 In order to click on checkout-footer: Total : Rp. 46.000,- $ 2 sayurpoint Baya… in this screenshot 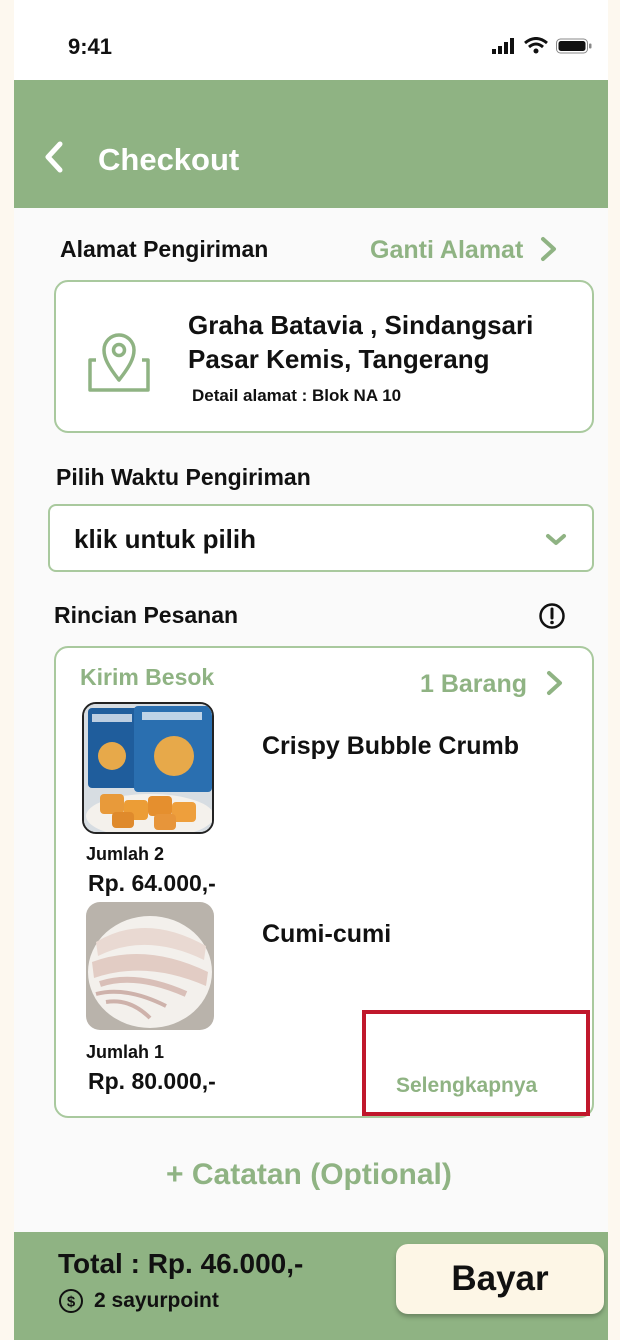, I will do `click(311, 1286)`.